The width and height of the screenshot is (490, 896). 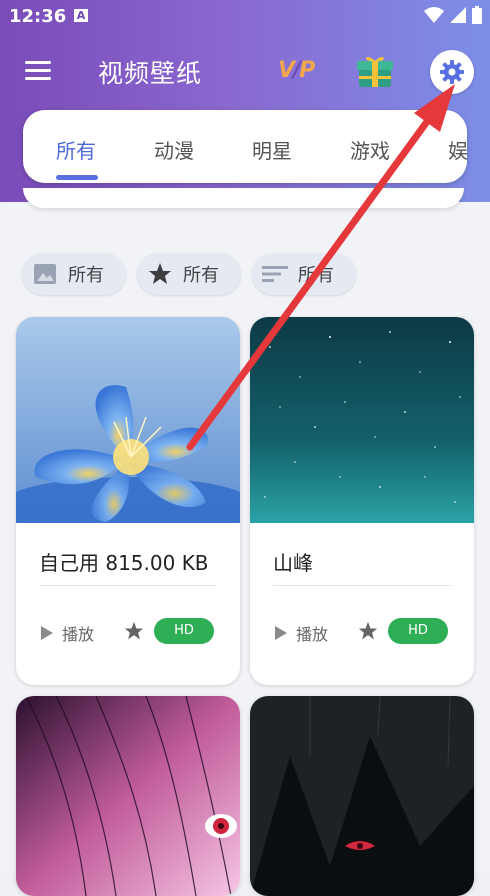 I want to click on gift-icon, so click(x=375, y=71).